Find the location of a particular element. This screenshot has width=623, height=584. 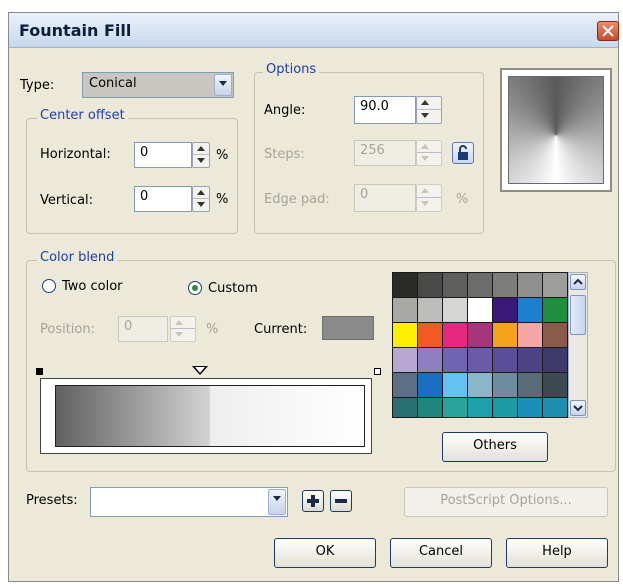

lock-icon is located at coordinates (463, 153).